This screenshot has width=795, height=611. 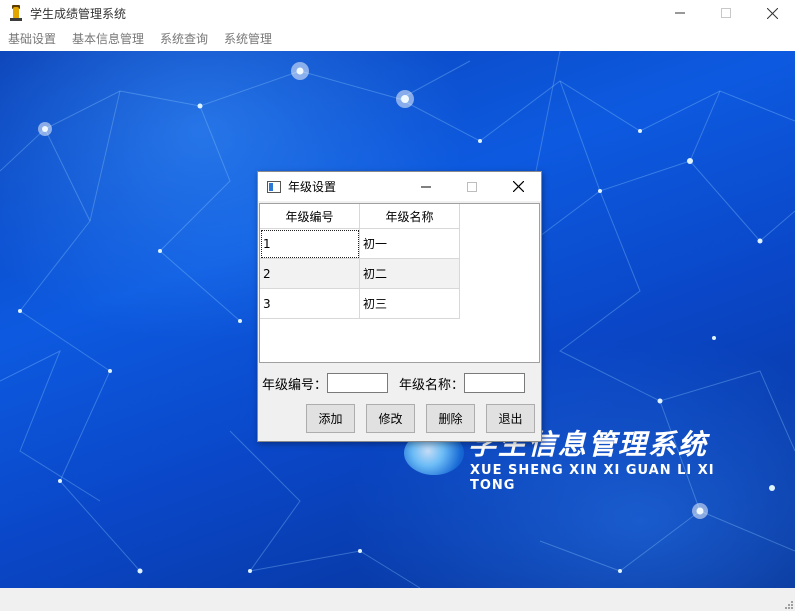 What do you see at coordinates (310, 244) in the screenshot?
I see `cell-grade-id: 1` at bounding box center [310, 244].